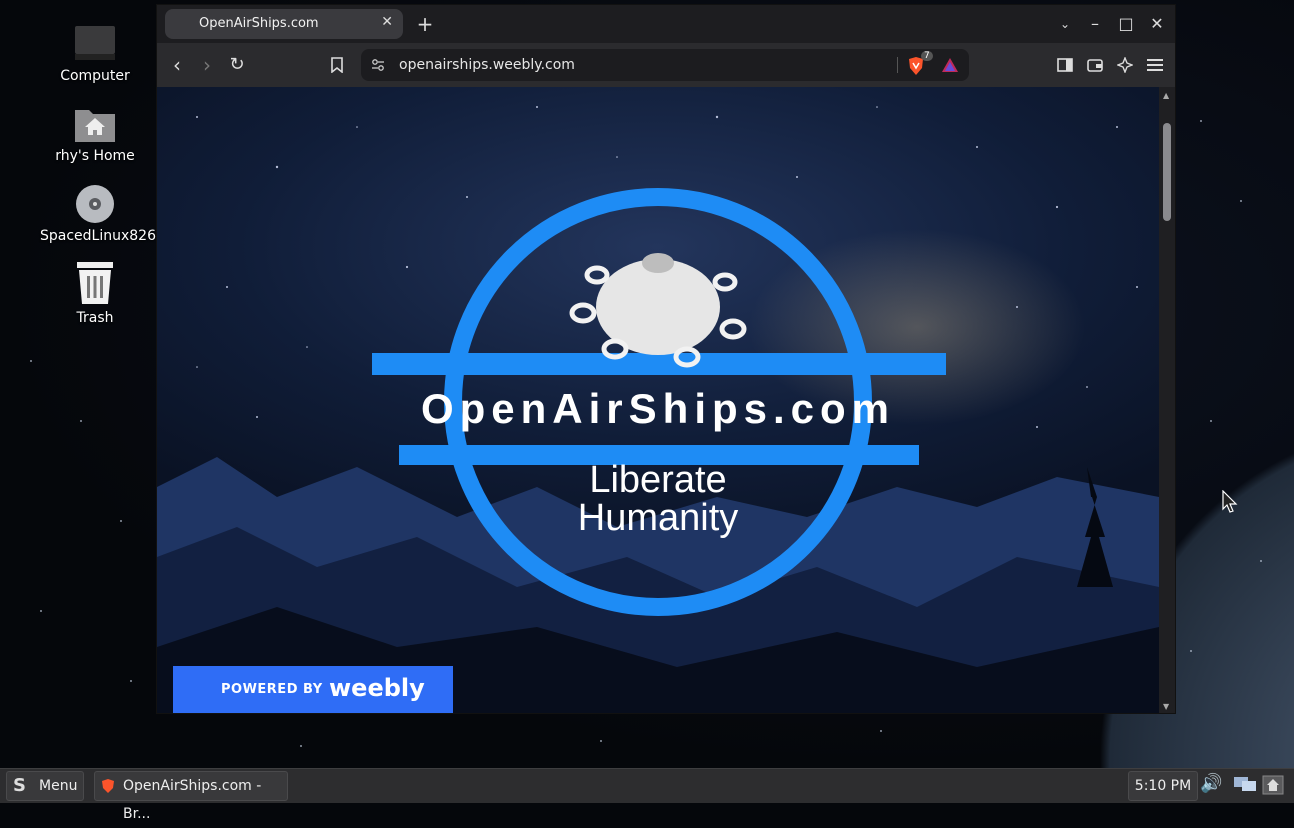  I want to click on sparkle-icon, so click(1125, 65).